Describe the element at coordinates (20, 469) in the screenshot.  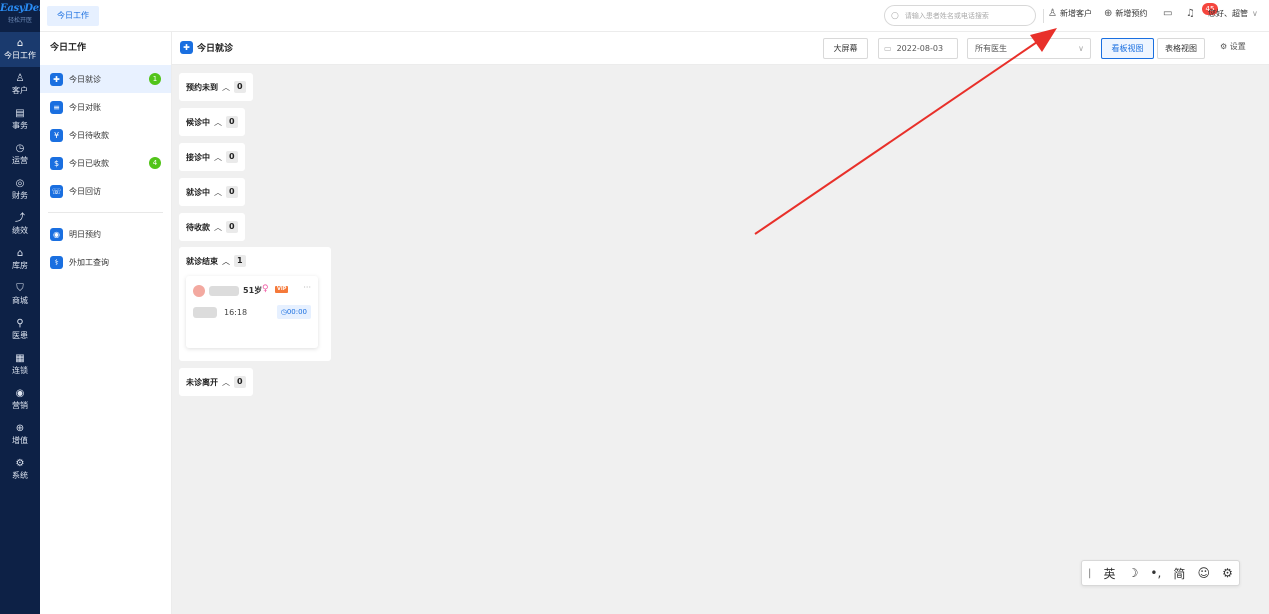
I see `nav-item-system: ⚙ 系统` at that location.